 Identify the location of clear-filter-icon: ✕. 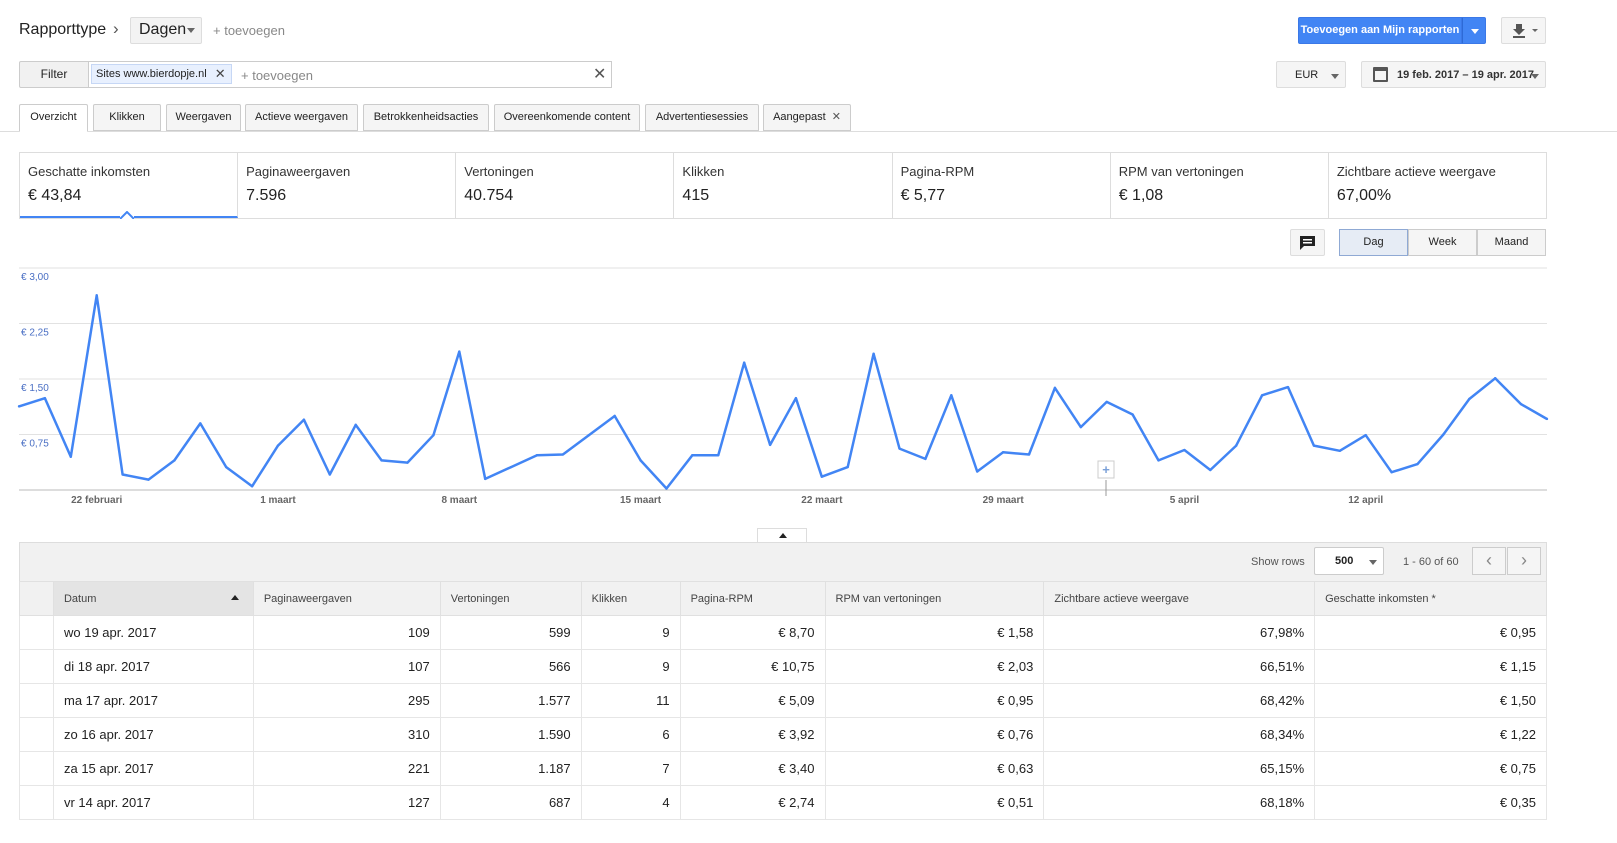
(599, 74).